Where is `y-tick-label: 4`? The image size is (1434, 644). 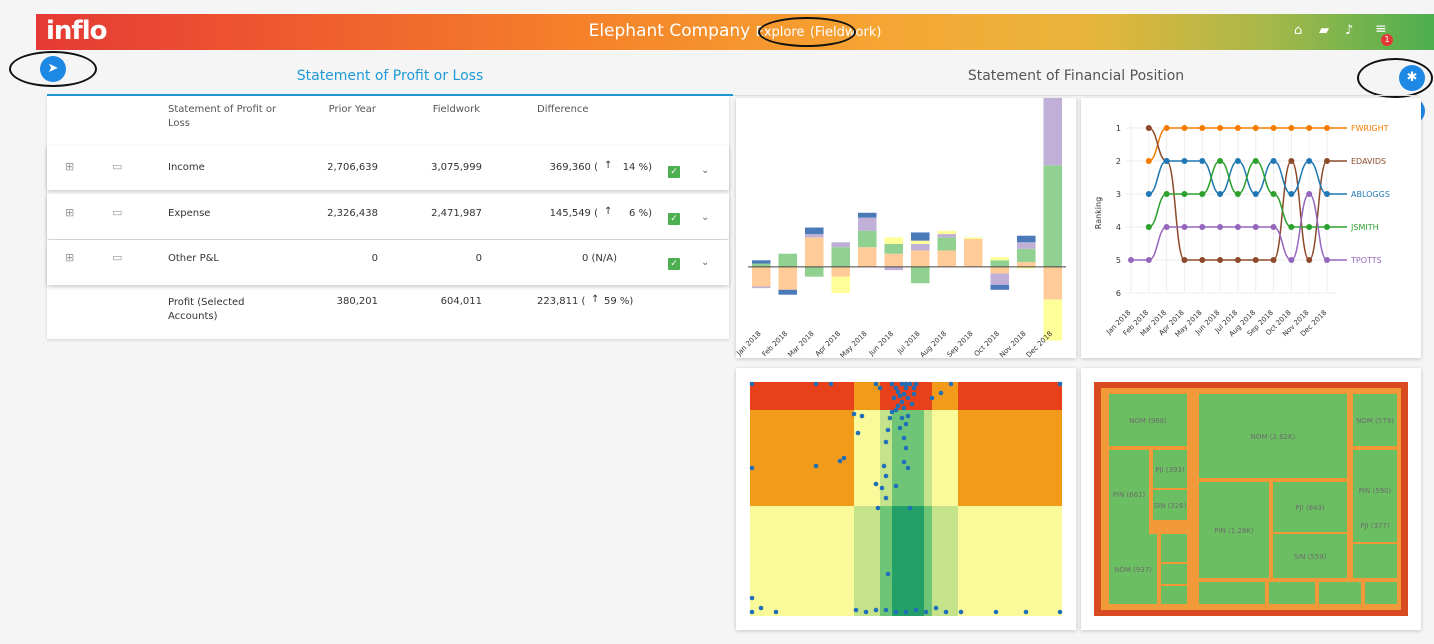 y-tick-label: 4 is located at coordinates (1118, 227).